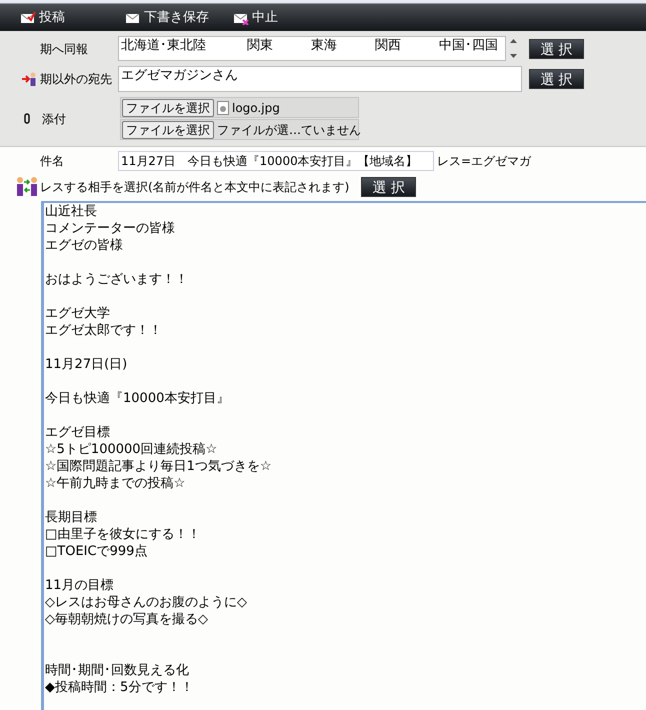  What do you see at coordinates (279, 48) in the screenshot?
I see `list-option: 関東` at bounding box center [279, 48].